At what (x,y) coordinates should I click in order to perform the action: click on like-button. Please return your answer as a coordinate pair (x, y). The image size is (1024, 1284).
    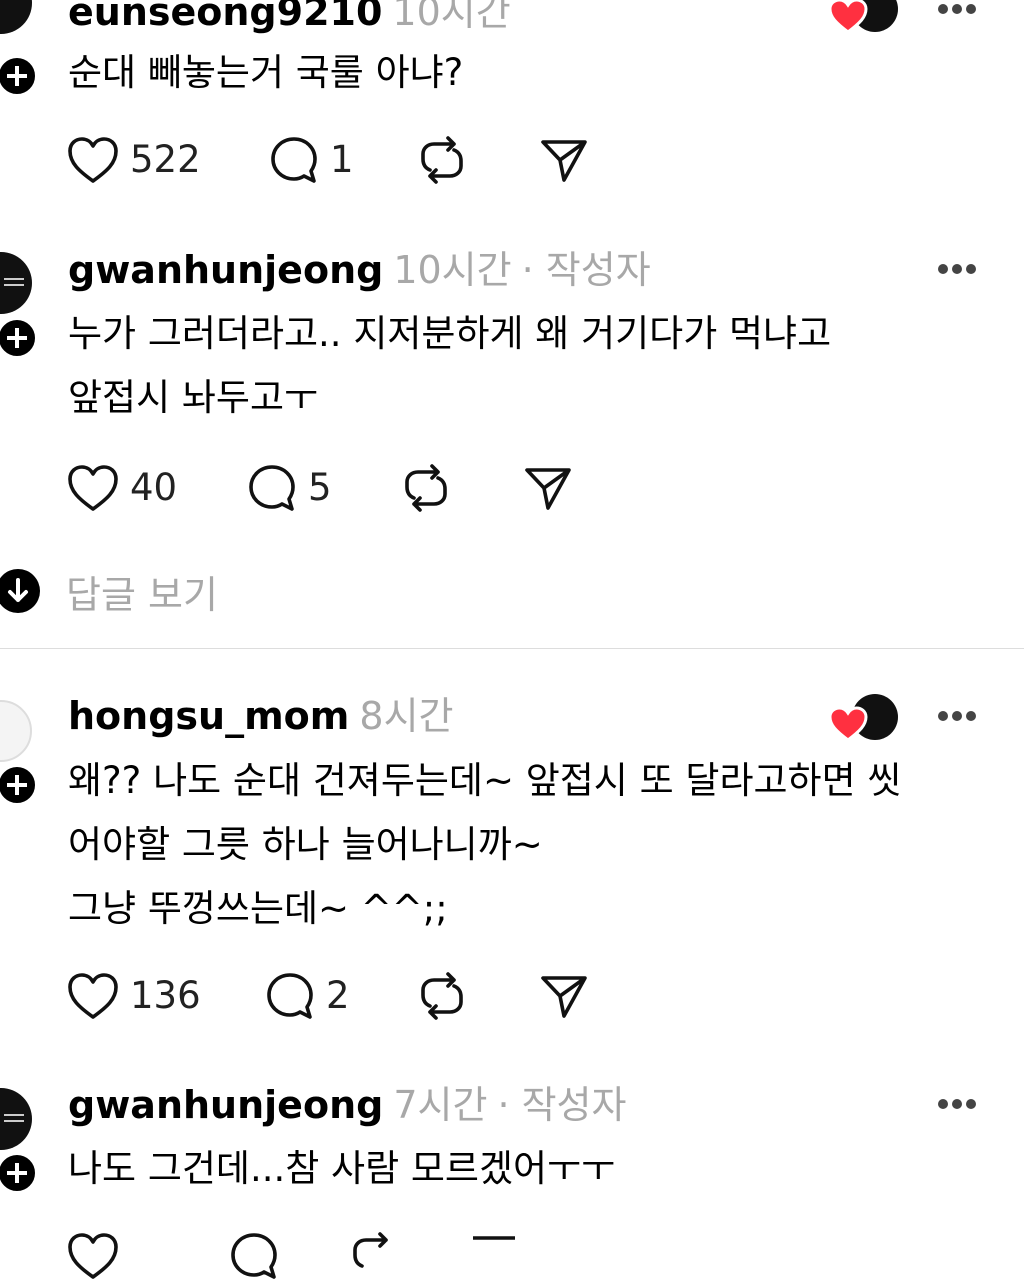
    Looking at the image, I should click on (93, 1256).